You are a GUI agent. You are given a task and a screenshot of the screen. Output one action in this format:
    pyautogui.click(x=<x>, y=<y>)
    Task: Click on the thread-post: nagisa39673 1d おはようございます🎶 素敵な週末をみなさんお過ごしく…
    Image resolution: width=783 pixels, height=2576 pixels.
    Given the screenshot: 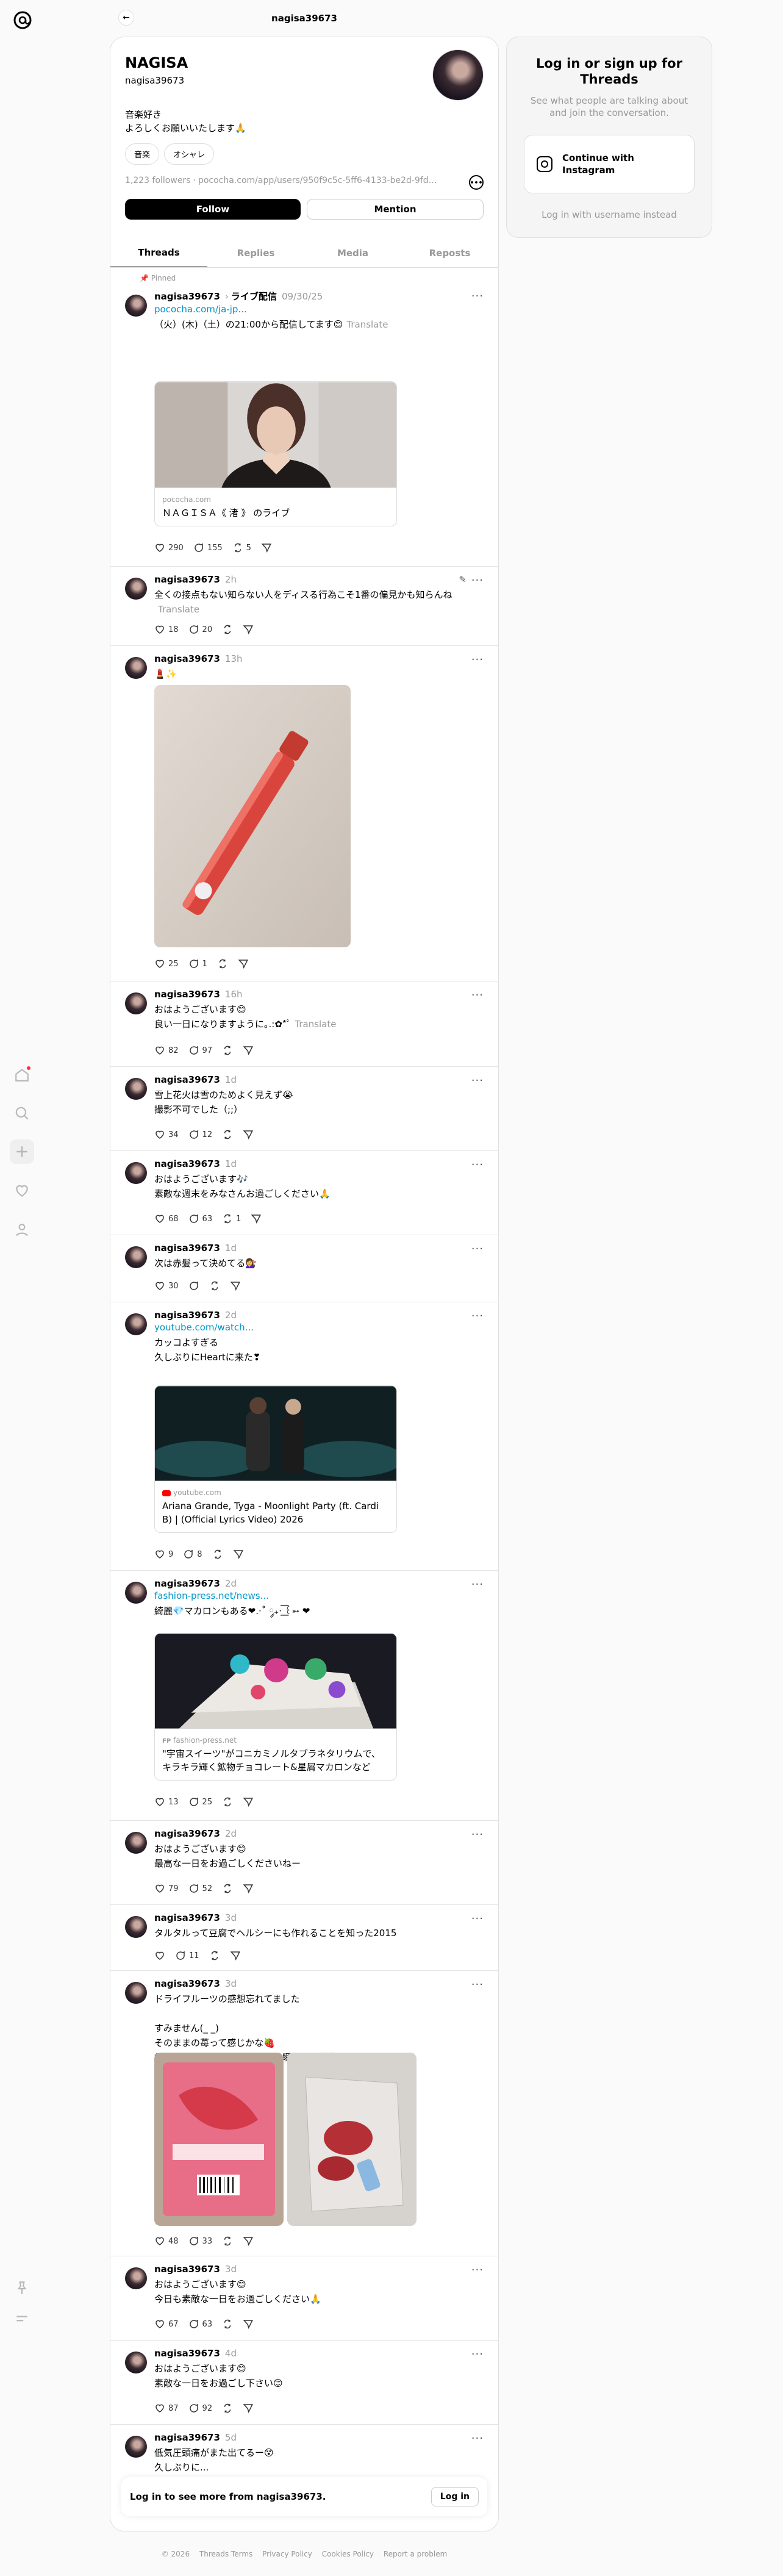 What is the action you would take?
    pyautogui.click(x=304, y=1193)
    